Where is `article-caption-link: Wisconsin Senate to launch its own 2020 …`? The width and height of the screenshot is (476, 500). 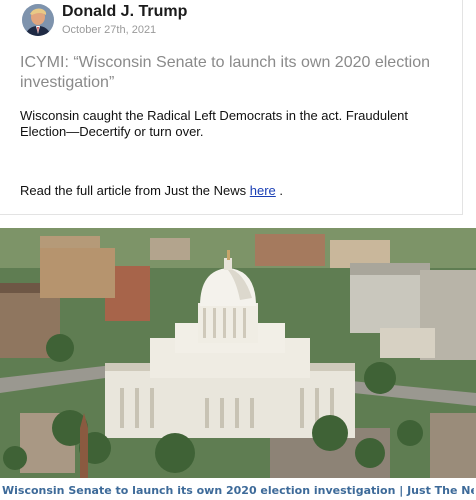
article-caption-link: Wisconsin Senate to launch its own 2020 … is located at coordinates (238, 490).